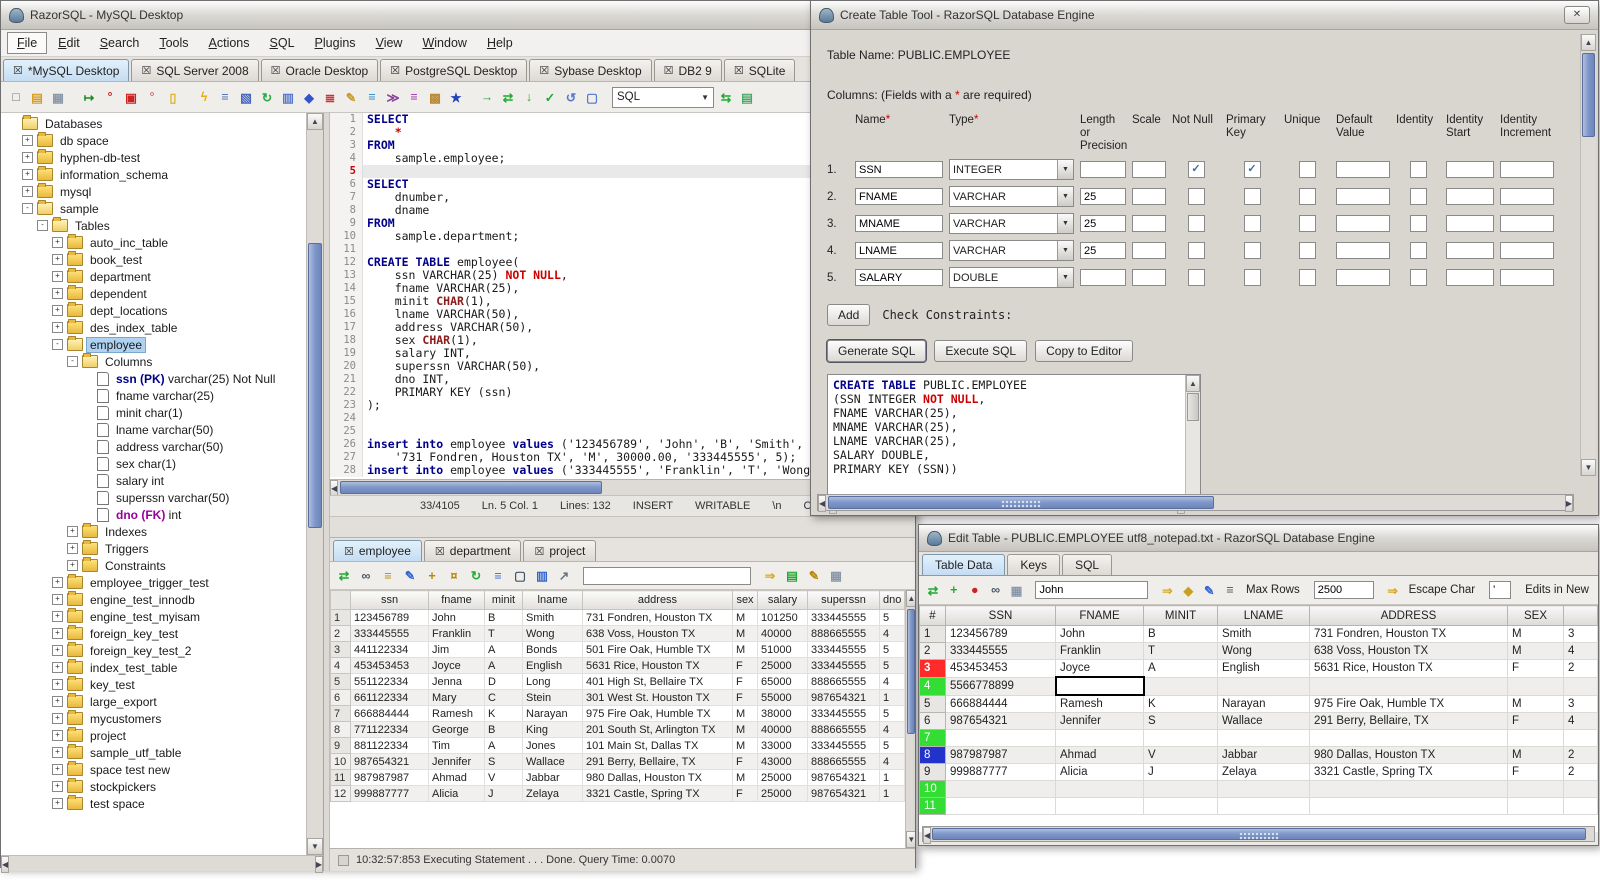  I want to click on connection-tab: ☒ DB2 9, so click(687, 70).